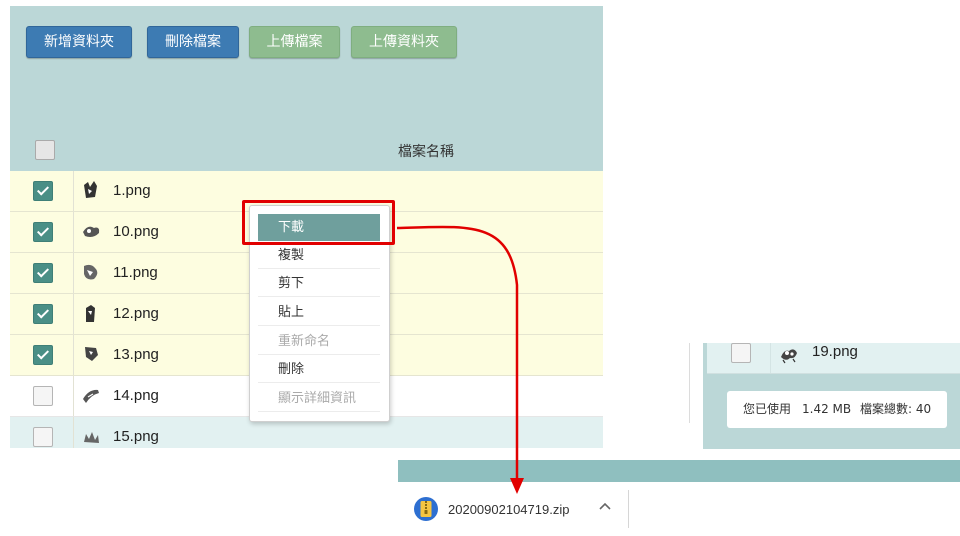 Image resolution: width=960 pixels, height=536 pixels. Describe the element at coordinates (679, 509) in the screenshot. I see `download-bar: 20200902104719.zip` at that location.